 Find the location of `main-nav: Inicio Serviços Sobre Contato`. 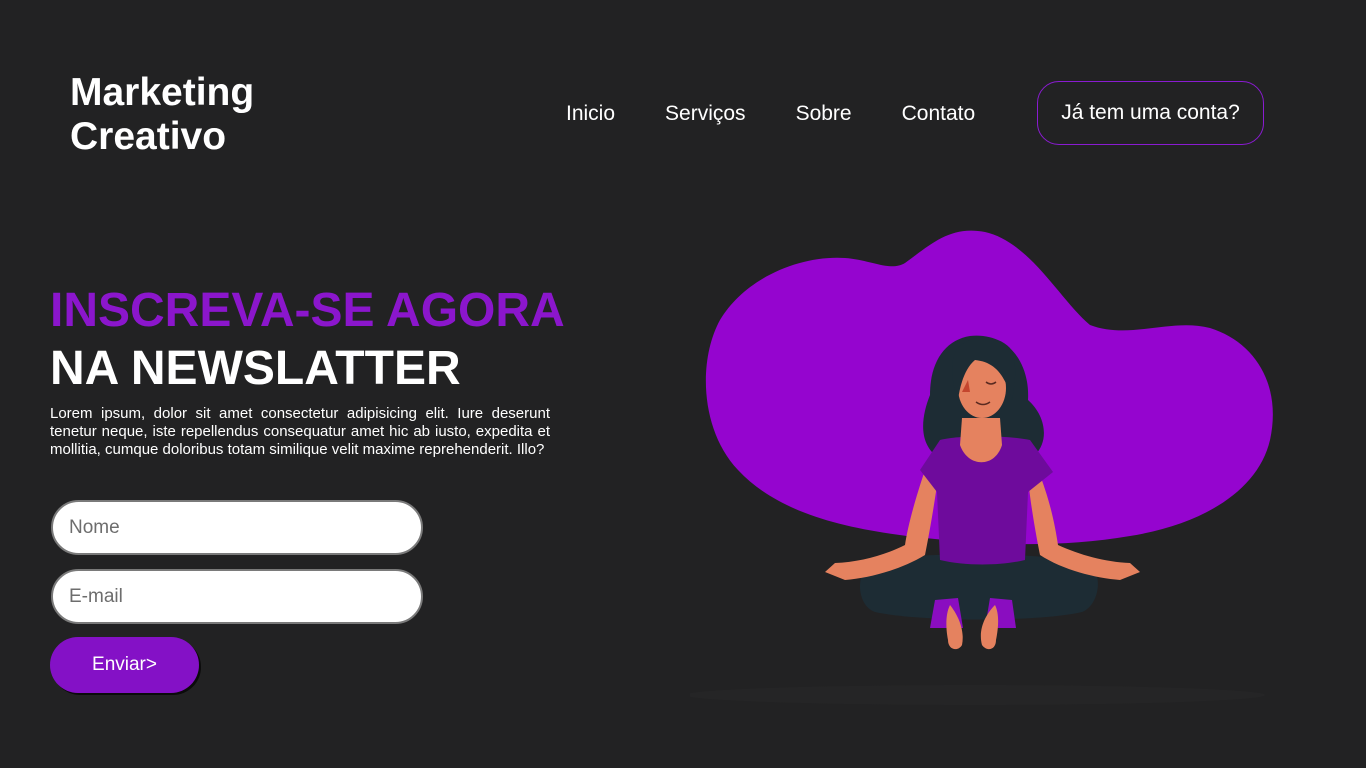

main-nav: Inicio Serviços Sobre Contato is located at coordinates (795, 114).